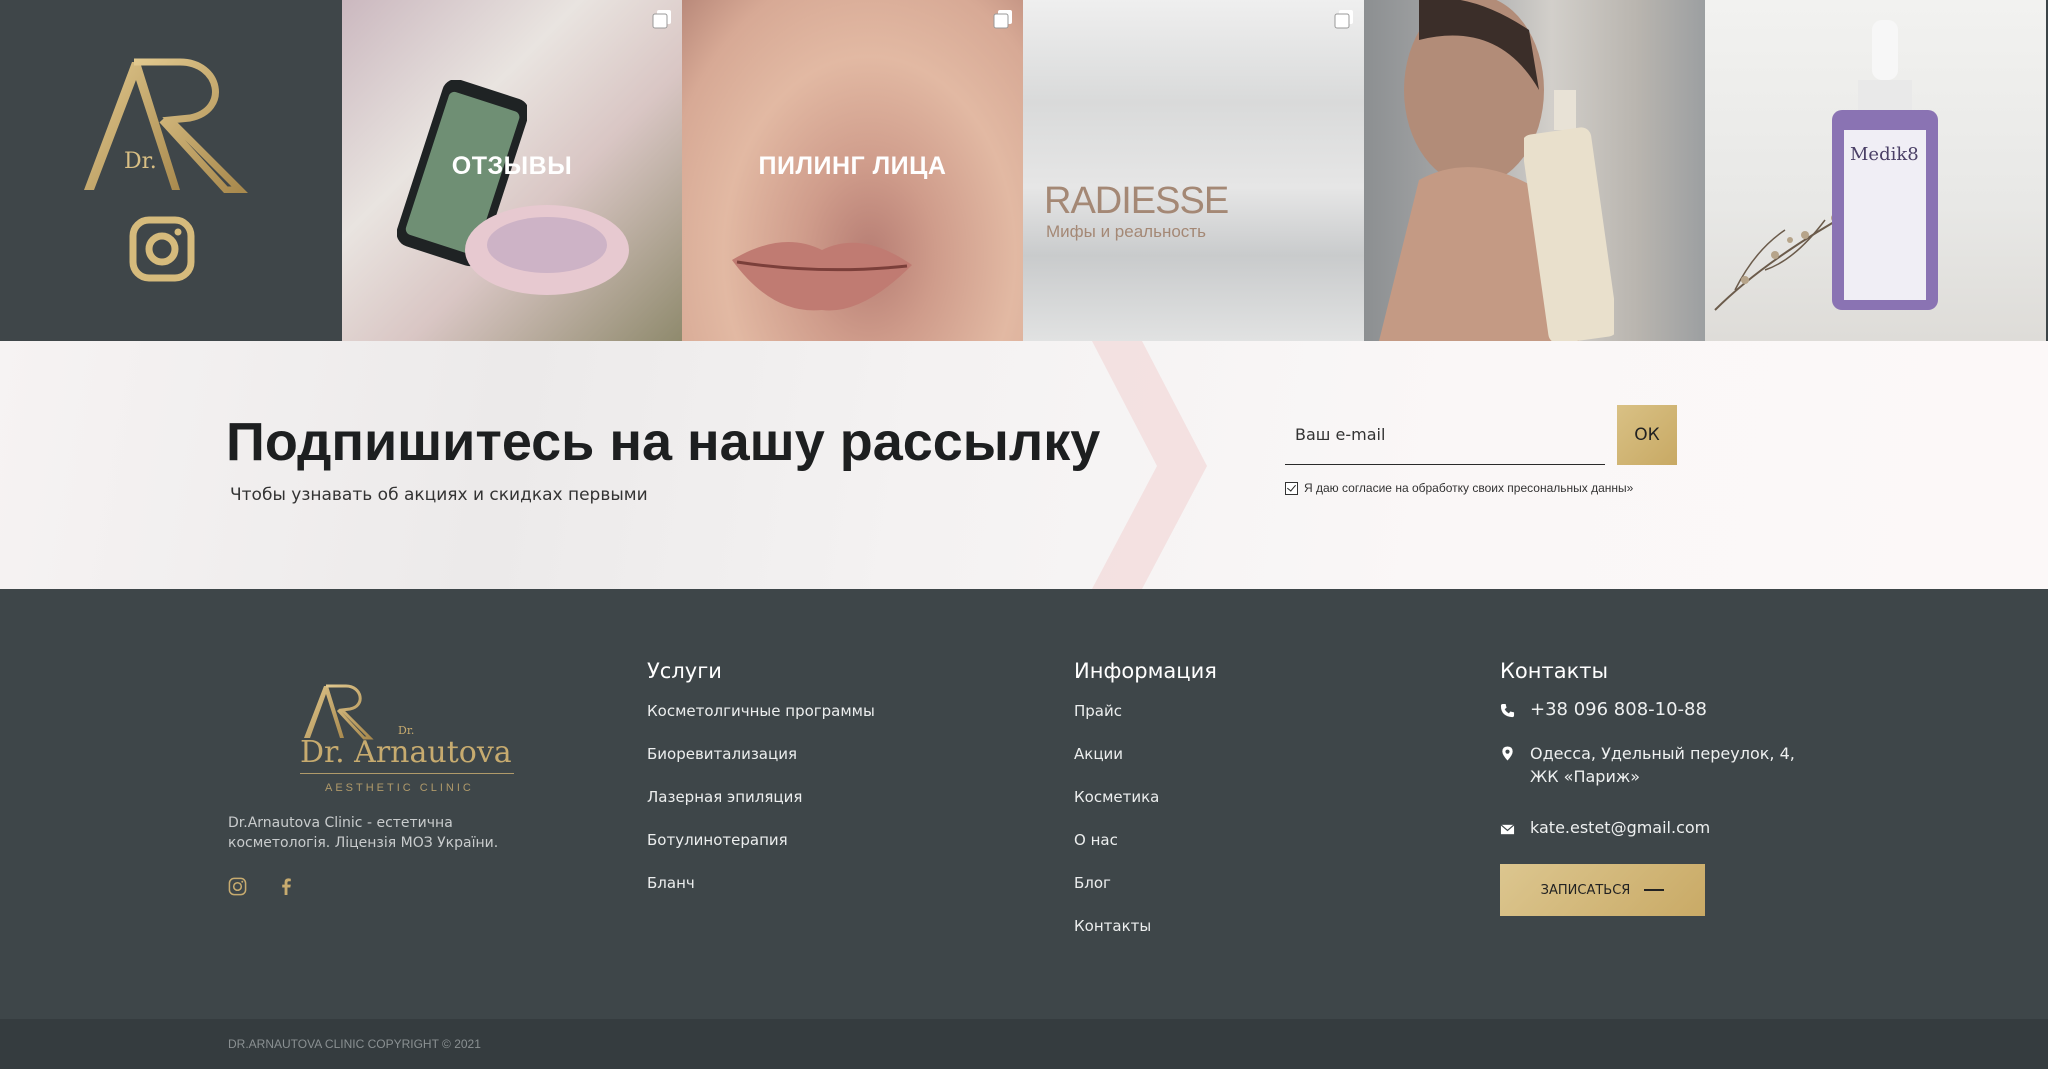 The width and height of the screenshot is (2048, 1069). I want to click on instagram-post-peeling: ПИЛИНГ ЛИЦА, so click(852, 170).